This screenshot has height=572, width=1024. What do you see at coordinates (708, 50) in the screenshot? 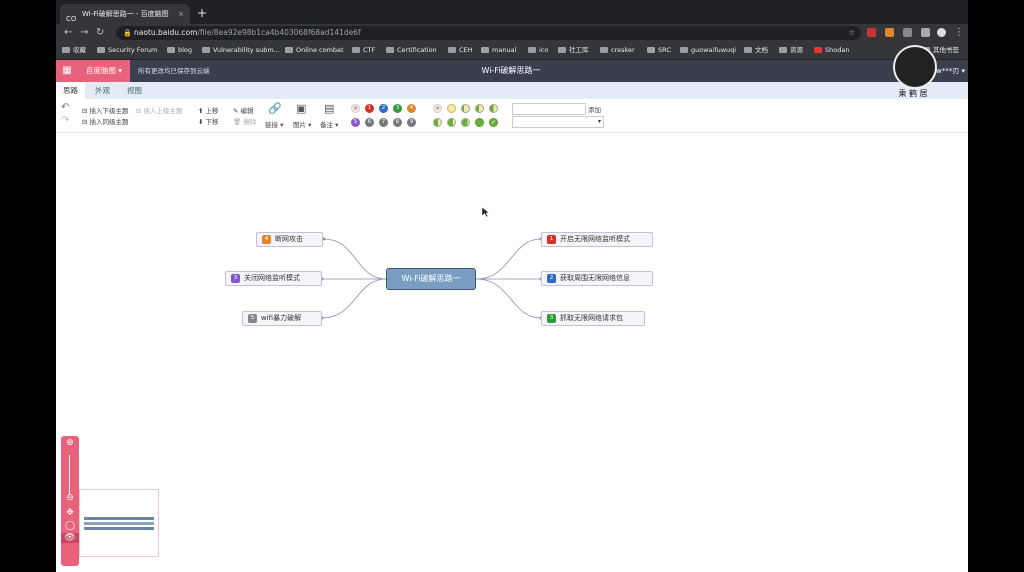
I see `bookmark-item: guowaifuwuqi` at bounding box center [708, 50].